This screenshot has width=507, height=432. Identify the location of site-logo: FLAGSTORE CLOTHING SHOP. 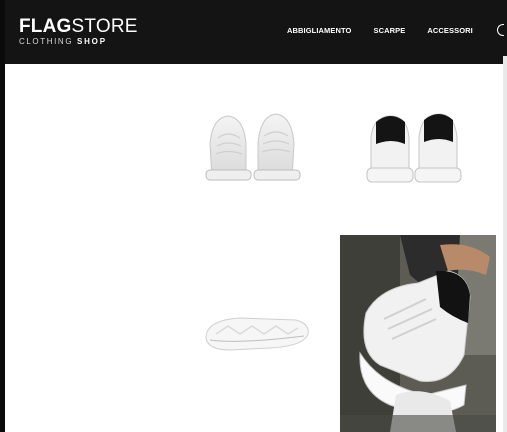
(78, 31).